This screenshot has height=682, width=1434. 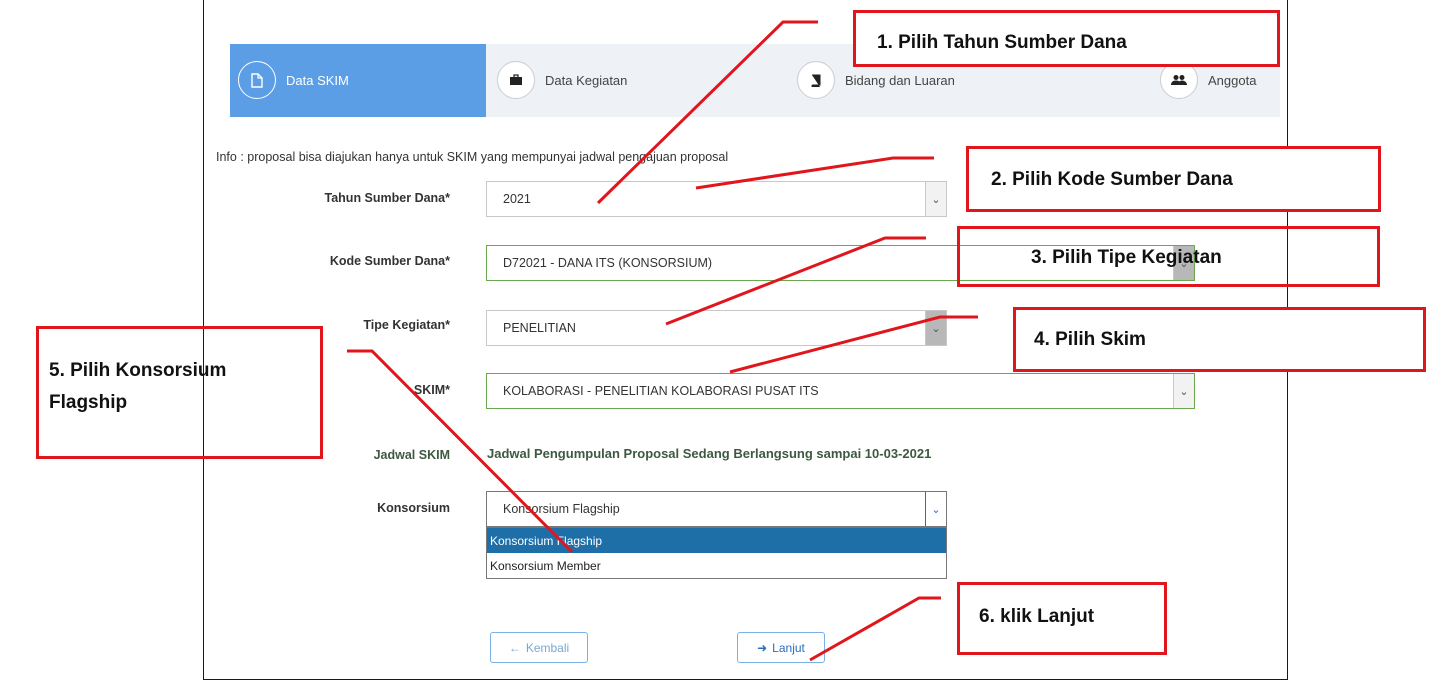 I want to click on annotation-3-text: 3. Pilih Tipe Kegiatan, so click(x=1126, y=257).